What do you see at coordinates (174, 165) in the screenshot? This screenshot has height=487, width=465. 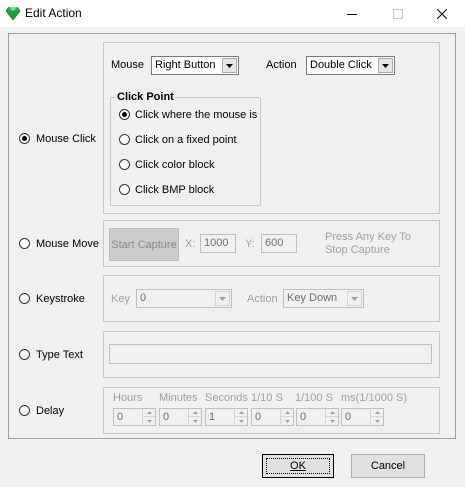 I see `click-point-label-3: Click color block` at bounding box center [174, 165].